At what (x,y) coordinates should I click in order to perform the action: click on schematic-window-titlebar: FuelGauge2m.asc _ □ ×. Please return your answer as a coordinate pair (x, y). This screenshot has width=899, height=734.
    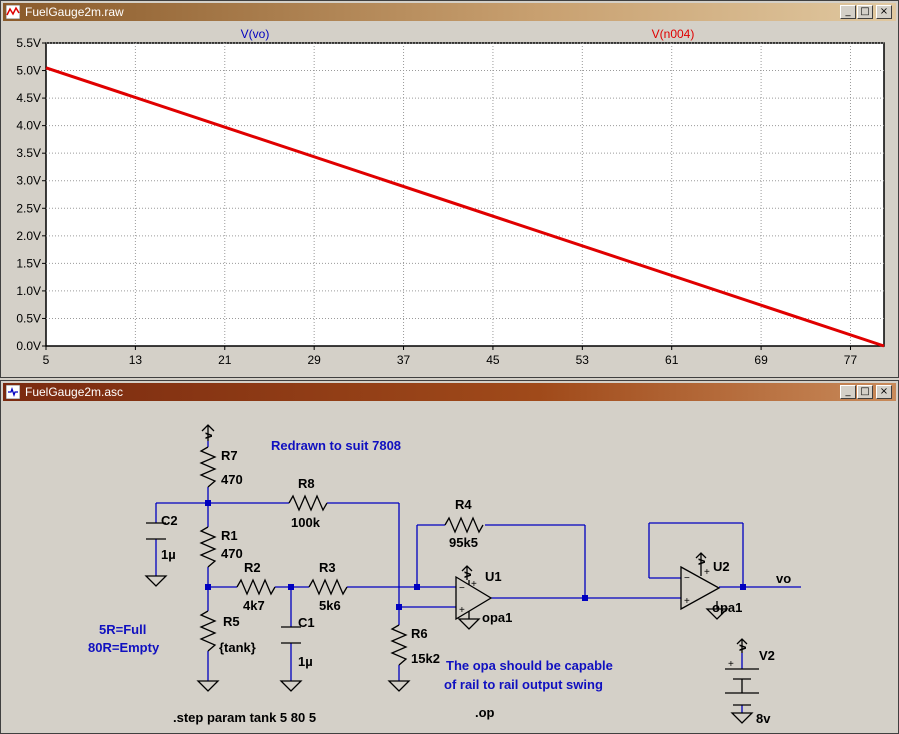
    Looking at the image, I should click on (449, 392).